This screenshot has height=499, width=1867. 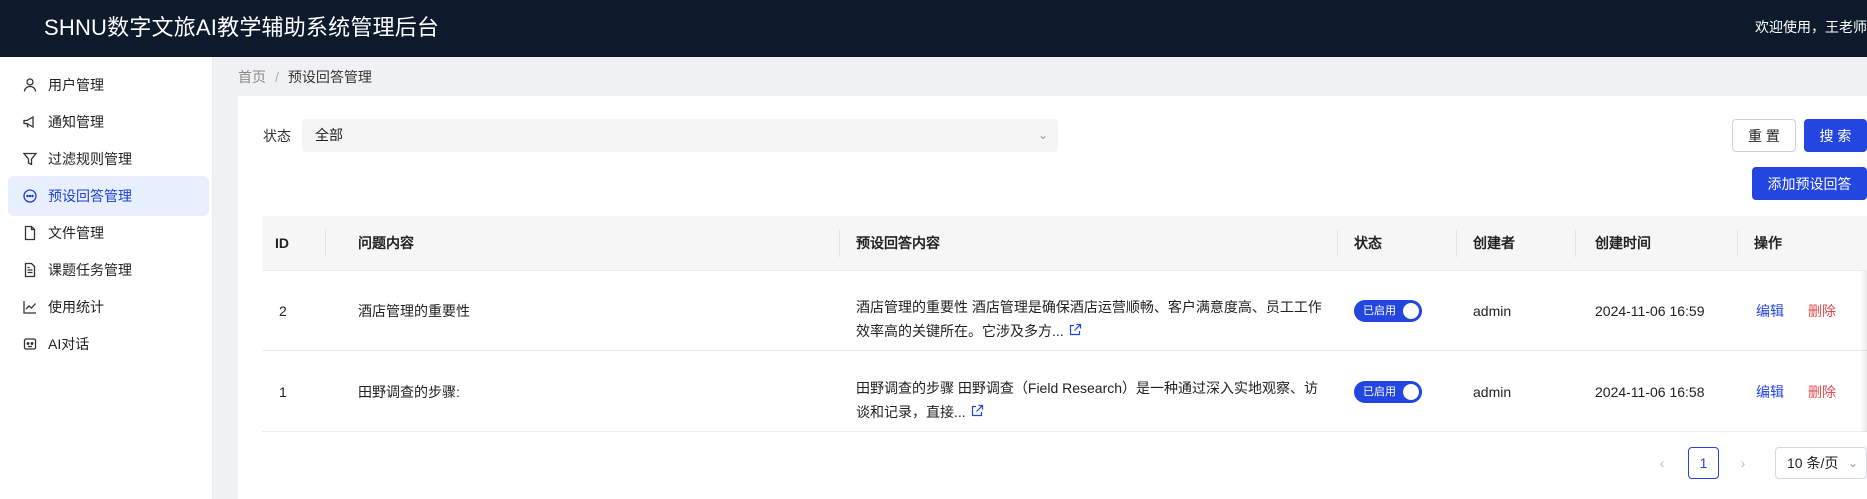 What do you see at coordinates (108, 85) in the screenshot?
I see `sidebar-item-user-management: 用户管理` at bounding box center [108, 85].